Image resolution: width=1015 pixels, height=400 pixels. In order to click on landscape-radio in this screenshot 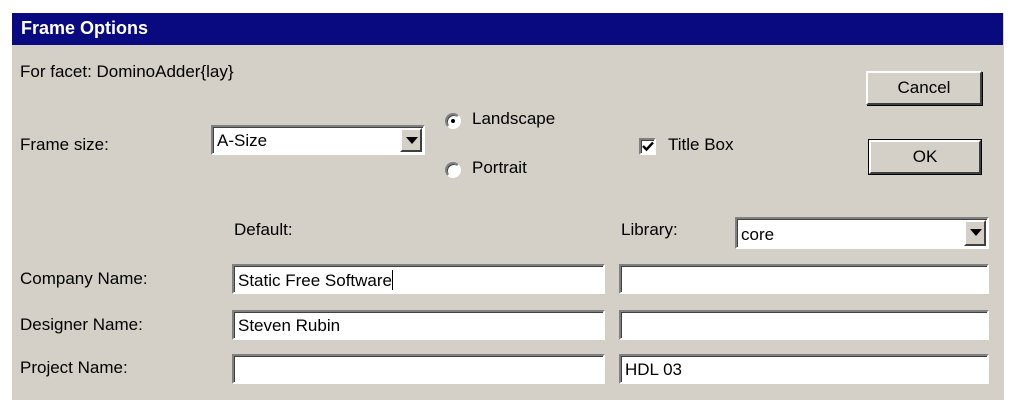, I will do `click(453, 121)`.